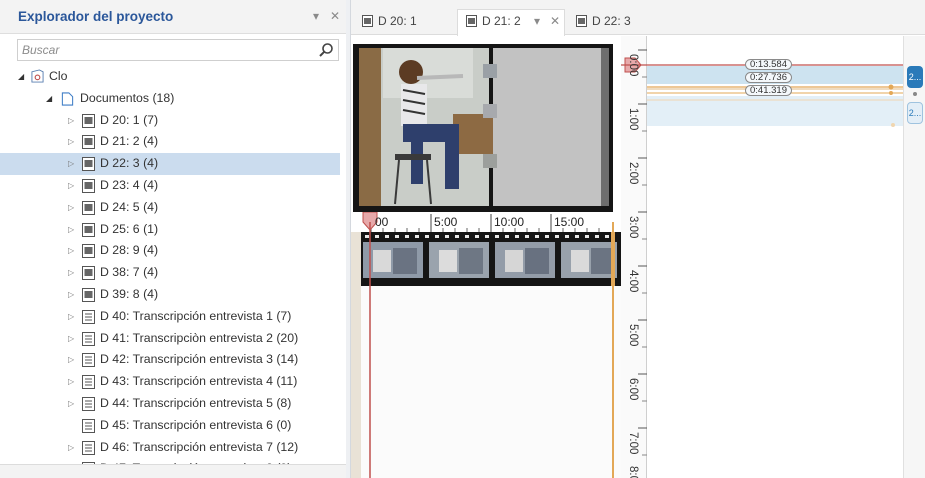 The height and width of the screenshot is (478, 925). I want to click on tab-d22: D 22: 3, so click(618, 22).